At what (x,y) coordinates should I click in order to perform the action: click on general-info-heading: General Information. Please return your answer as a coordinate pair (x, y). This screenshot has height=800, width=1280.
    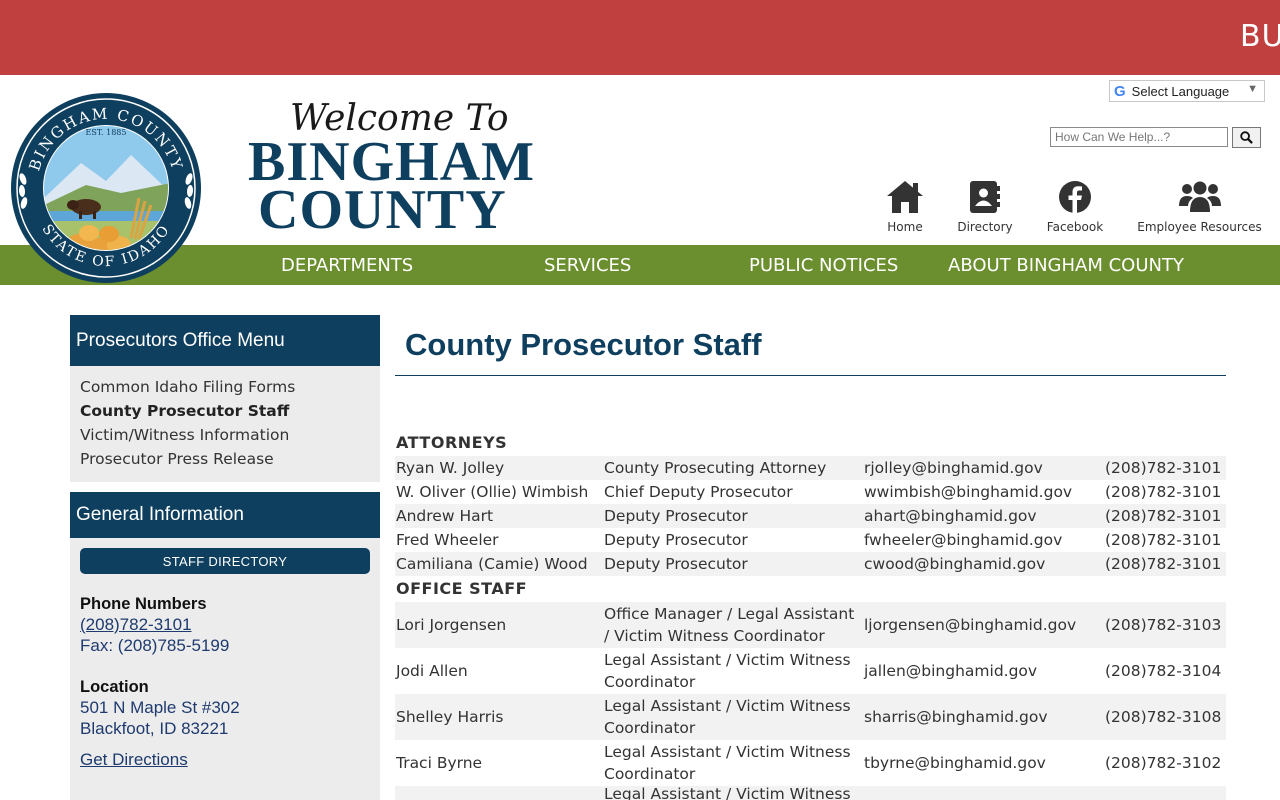
    Looking at the image, I should click on (225, 515).